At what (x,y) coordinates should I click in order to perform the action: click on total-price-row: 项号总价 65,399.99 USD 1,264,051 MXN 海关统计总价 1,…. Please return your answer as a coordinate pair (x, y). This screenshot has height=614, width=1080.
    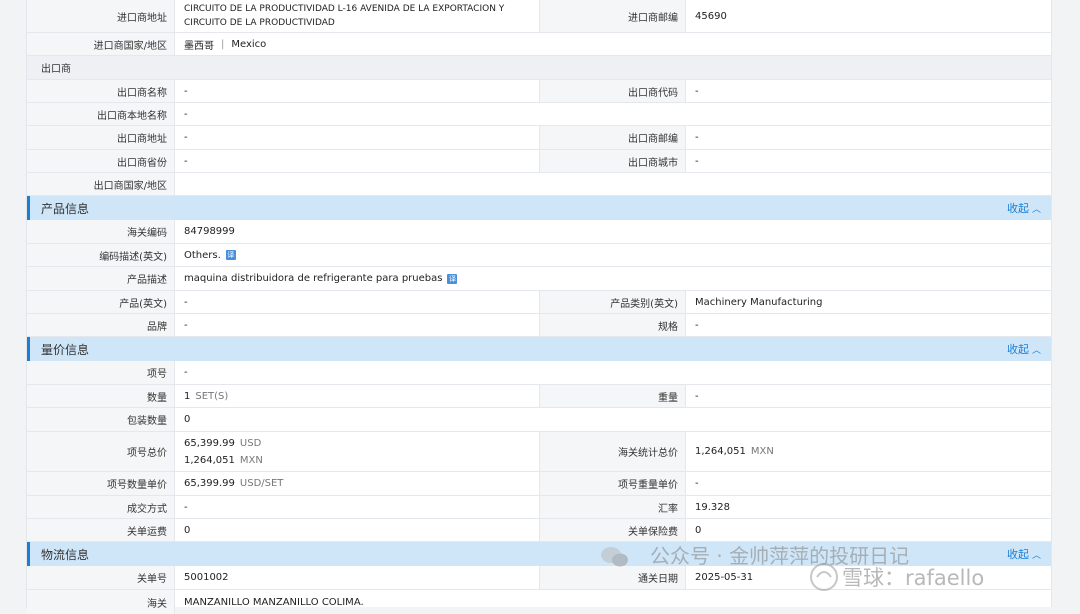
    Looking at the image, I should click on (539, 452).